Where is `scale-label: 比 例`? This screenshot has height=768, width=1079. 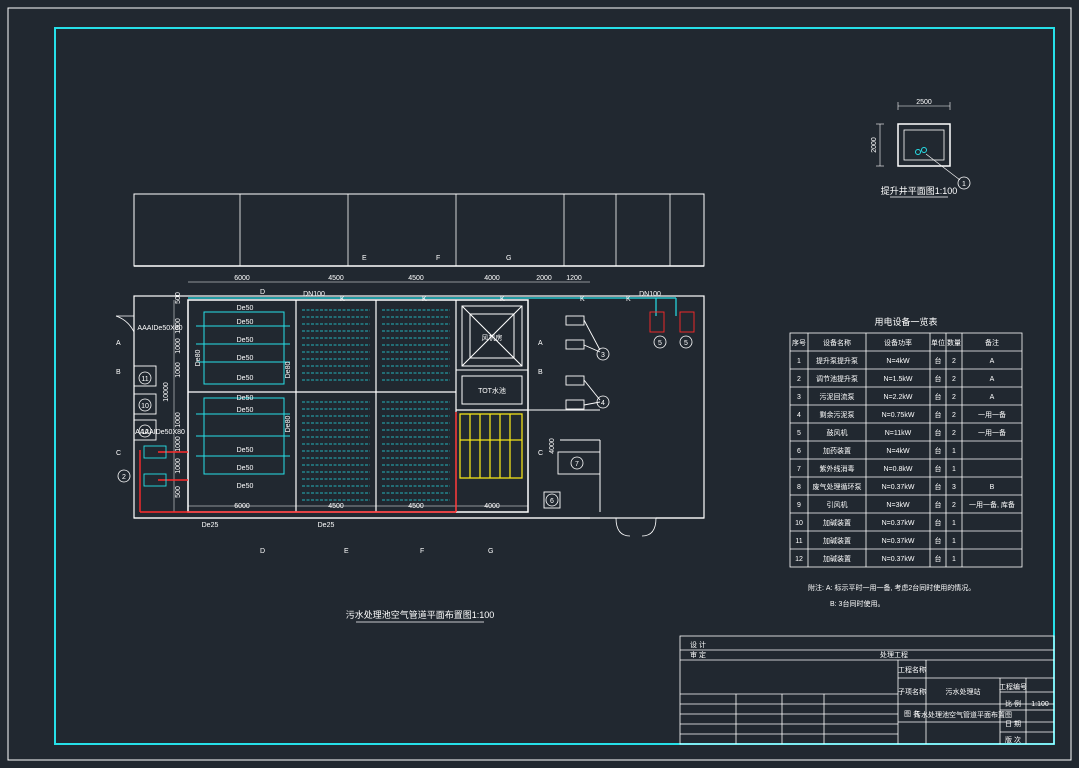 scale-label: 比 例 is located at coordinates (1013, 703).